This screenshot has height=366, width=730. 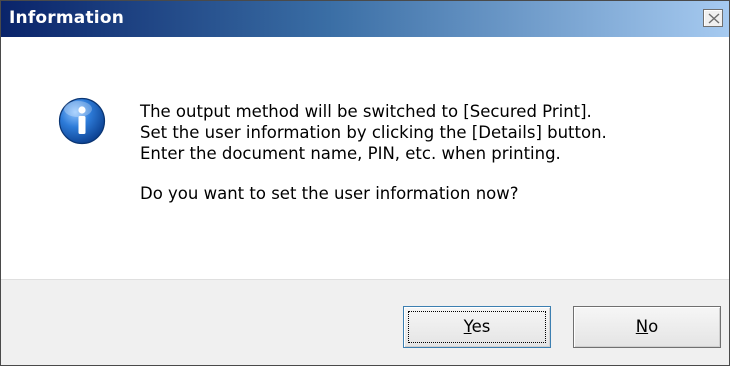 What do you see at coordinates (642, 326) in the screenshot?
I see `no-accelerator-key: N` at bounding box center [642, 326].